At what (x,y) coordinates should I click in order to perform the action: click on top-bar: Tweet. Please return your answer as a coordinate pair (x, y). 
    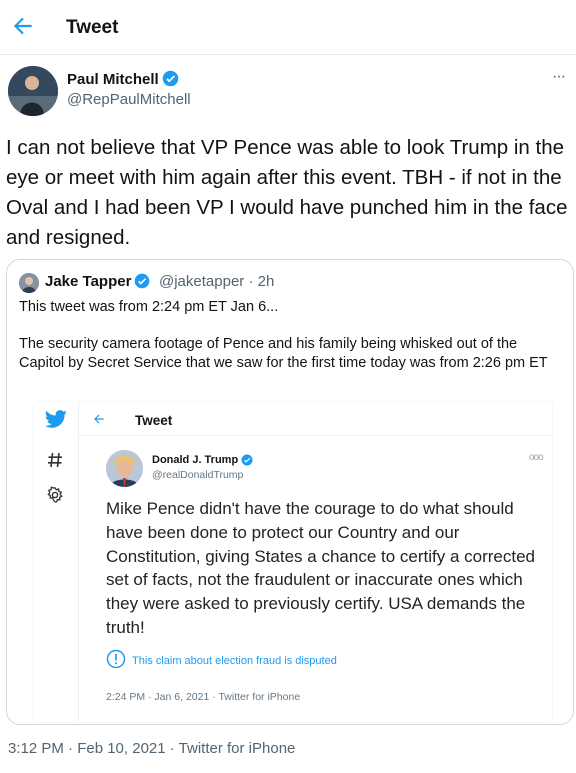
    Looking at the image, I should click on (288, 27).